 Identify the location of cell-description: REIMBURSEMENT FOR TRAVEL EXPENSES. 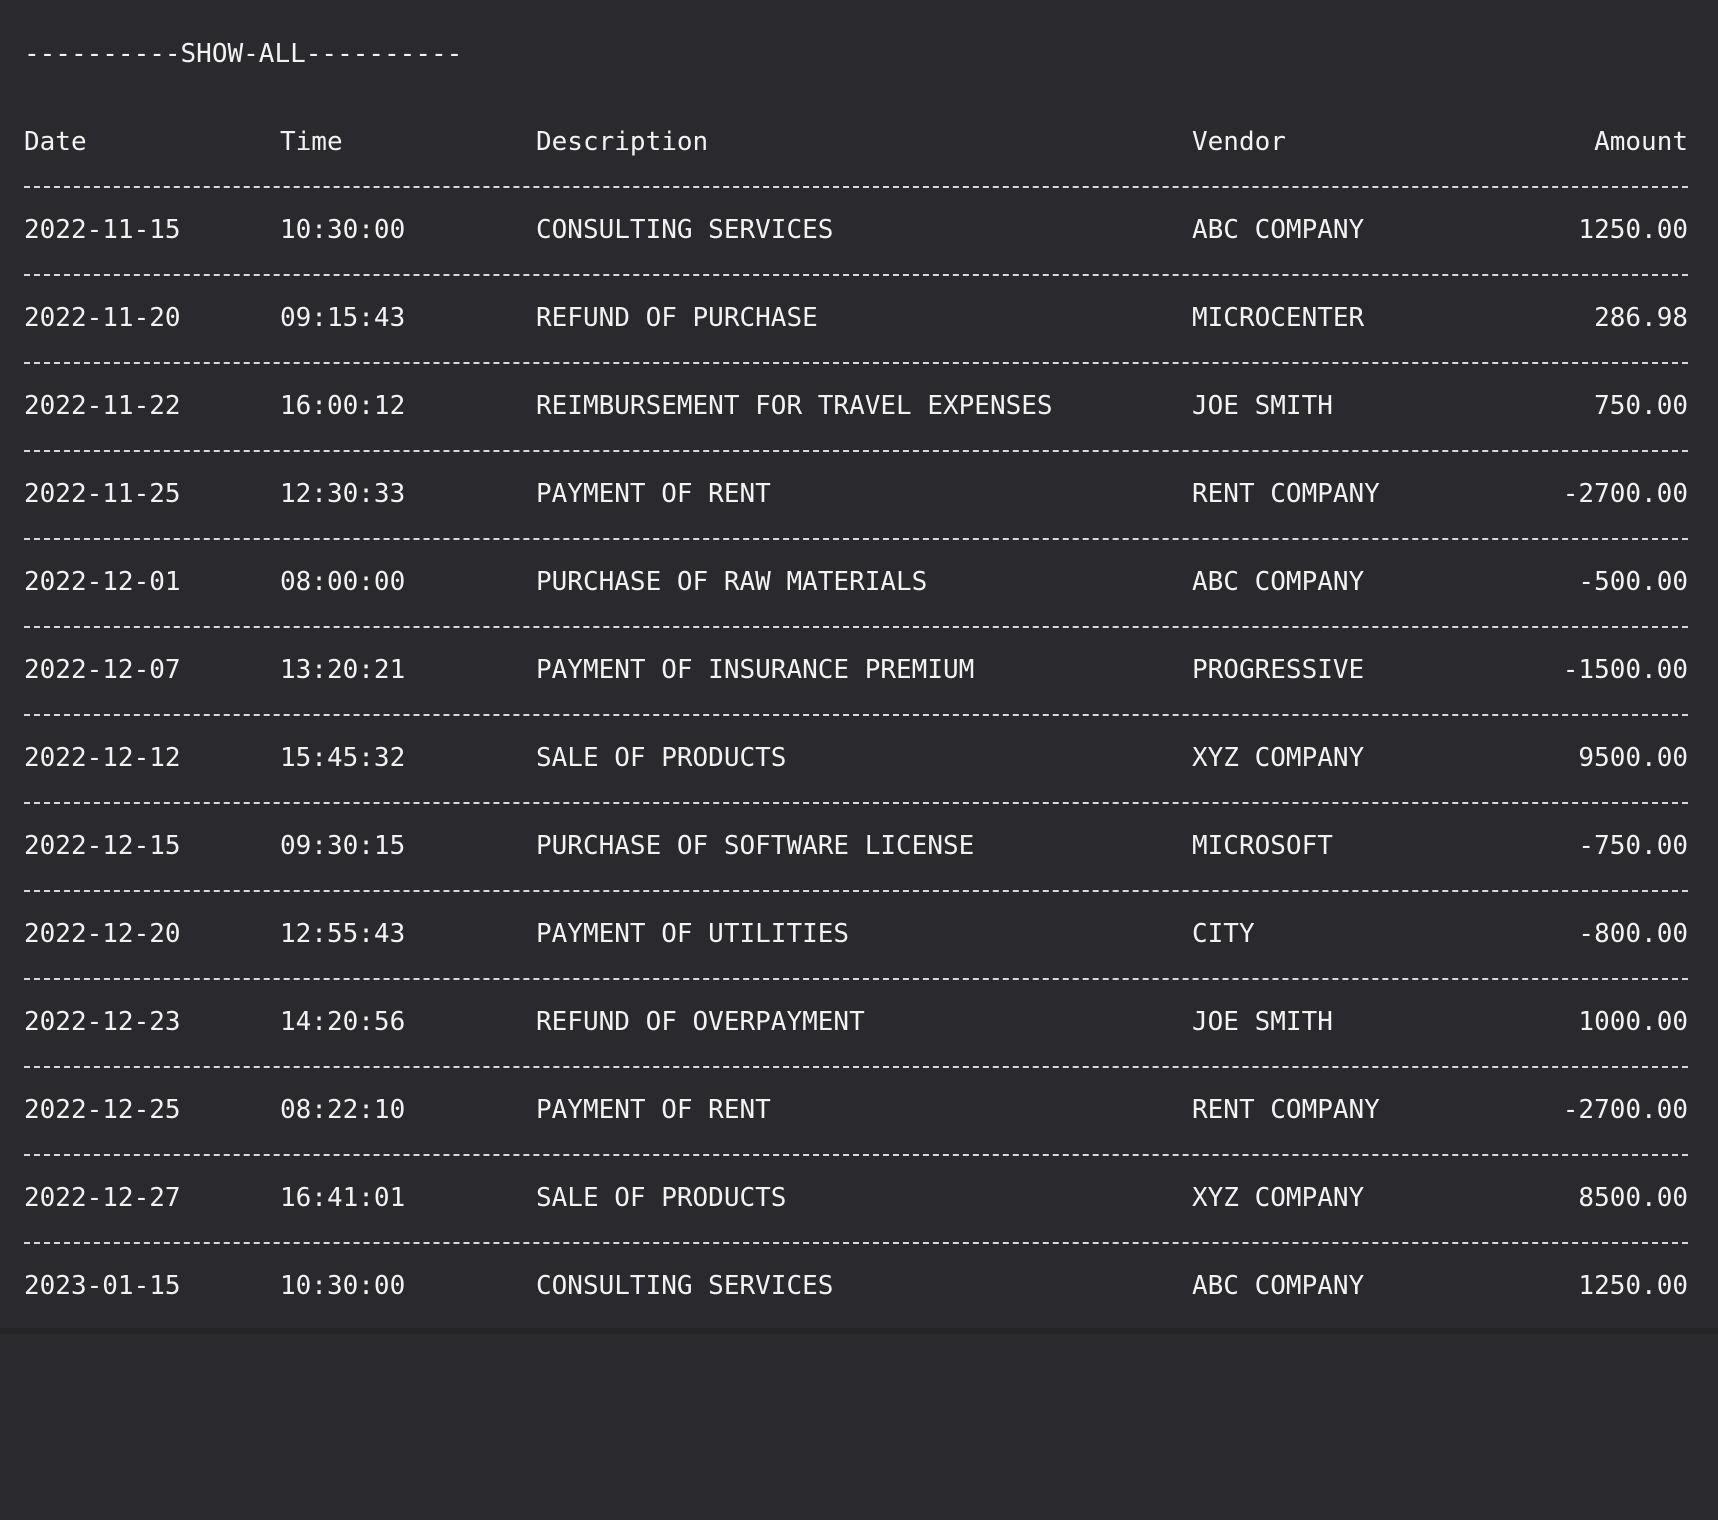
(794, 406).